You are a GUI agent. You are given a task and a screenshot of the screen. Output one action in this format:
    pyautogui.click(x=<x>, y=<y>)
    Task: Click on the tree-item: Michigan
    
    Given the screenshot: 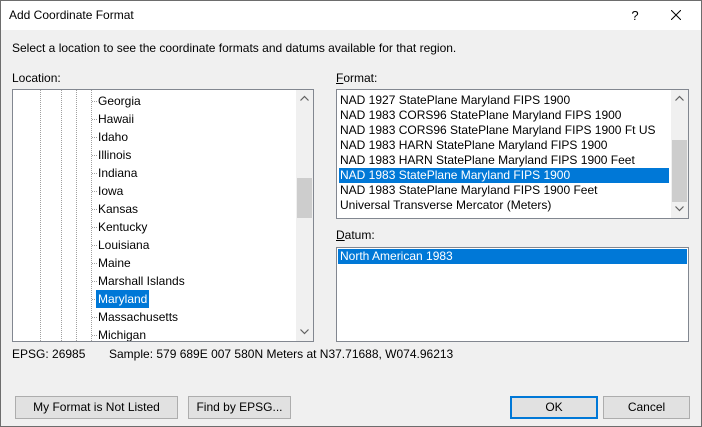 What is the action you would take?
    pyautogui.click(x=122, y=333)
    